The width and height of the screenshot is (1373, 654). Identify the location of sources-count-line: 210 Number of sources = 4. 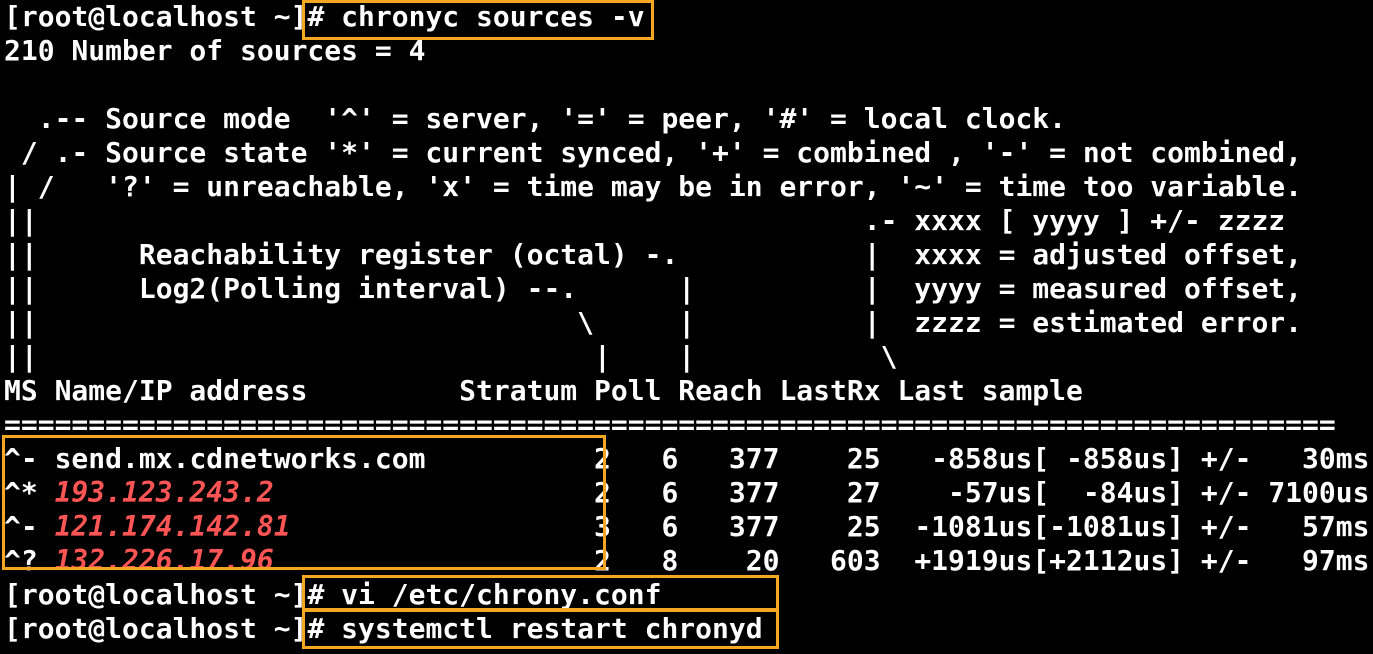
(215, 50).